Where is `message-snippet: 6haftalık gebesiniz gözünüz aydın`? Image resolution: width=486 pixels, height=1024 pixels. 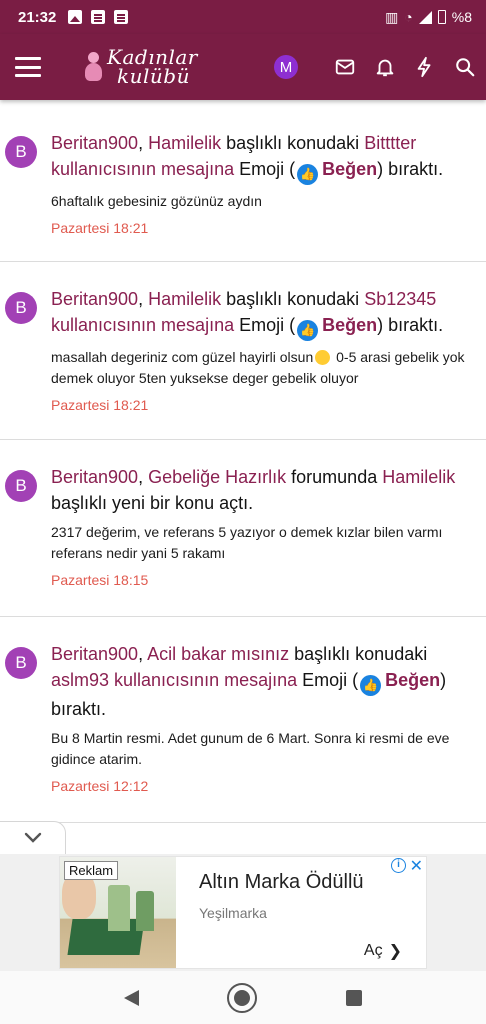
message-snippet: 6haftalık gebesiniz gözünüz aydın is located at coordinates (156, 201).